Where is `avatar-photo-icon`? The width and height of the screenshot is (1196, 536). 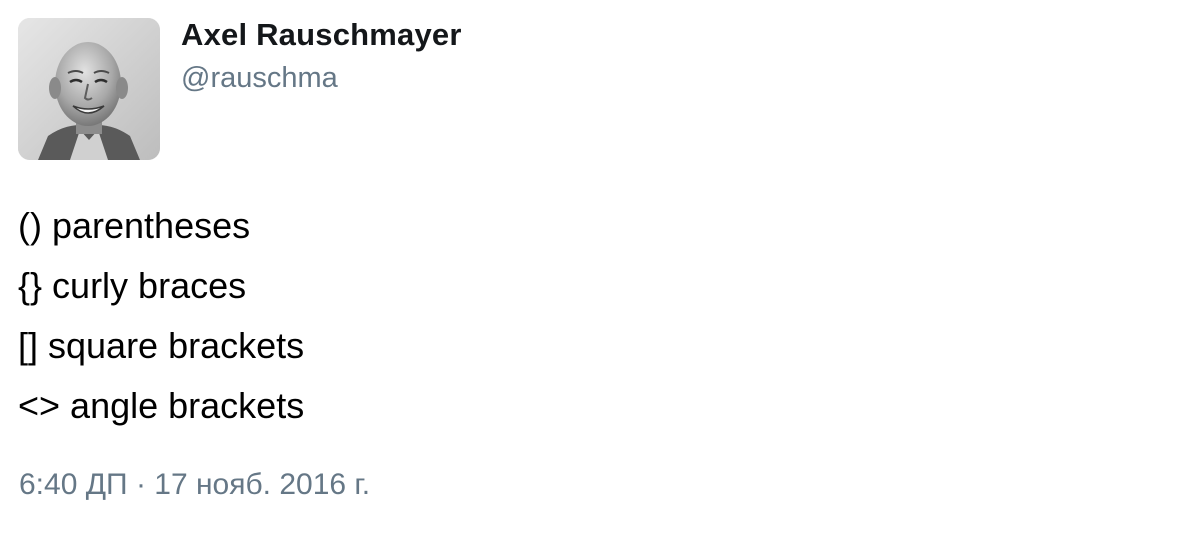 avatar-photo-icon is located at coordinates (89, 89).